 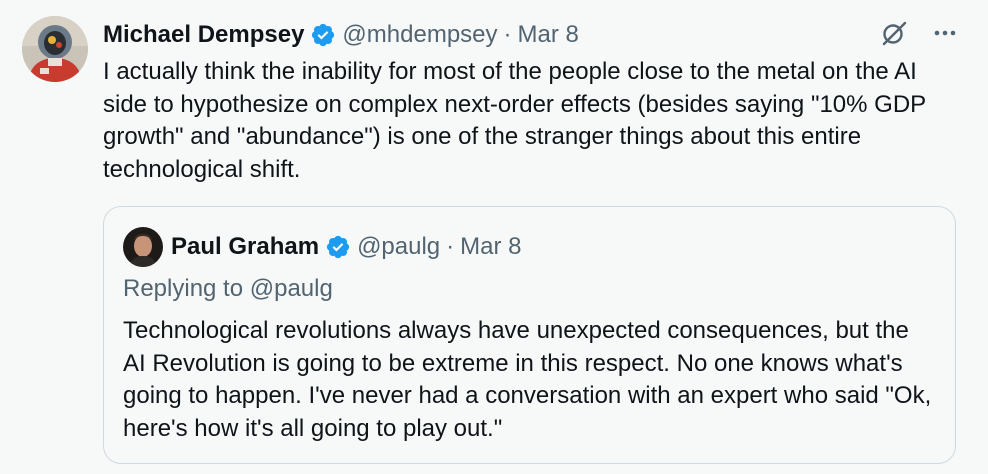 I want to click on replying-to: Replying to @paulg, so click(x=228, y=289).